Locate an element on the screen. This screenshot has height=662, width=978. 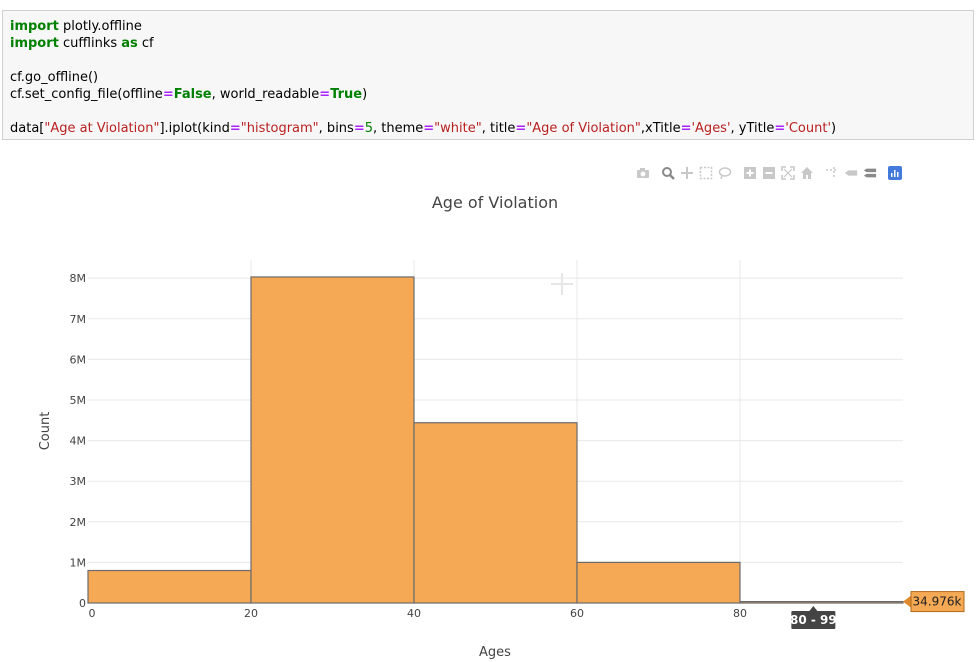
value-hover-label: 34.976k is located at coordinates (937, 602).